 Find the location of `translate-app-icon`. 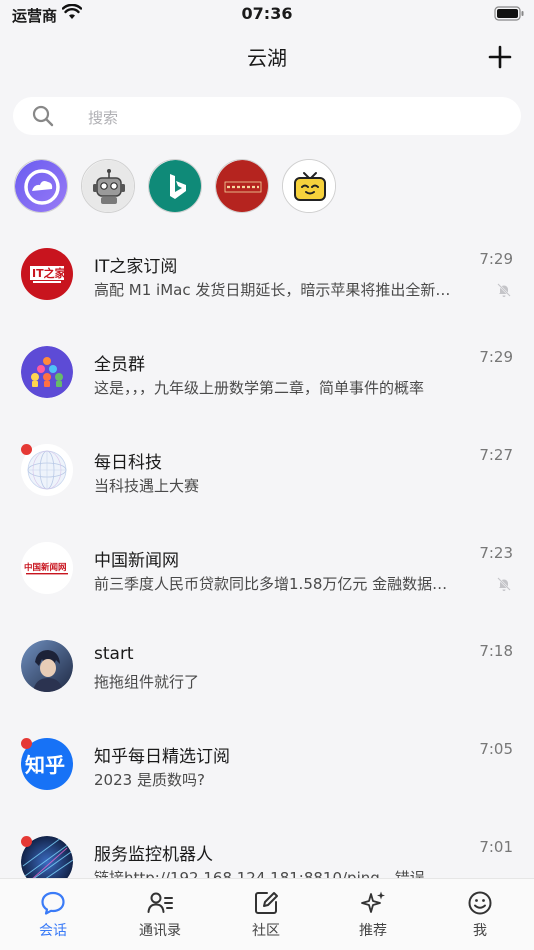

translate-app-icon is located at coordinates (242, 186).